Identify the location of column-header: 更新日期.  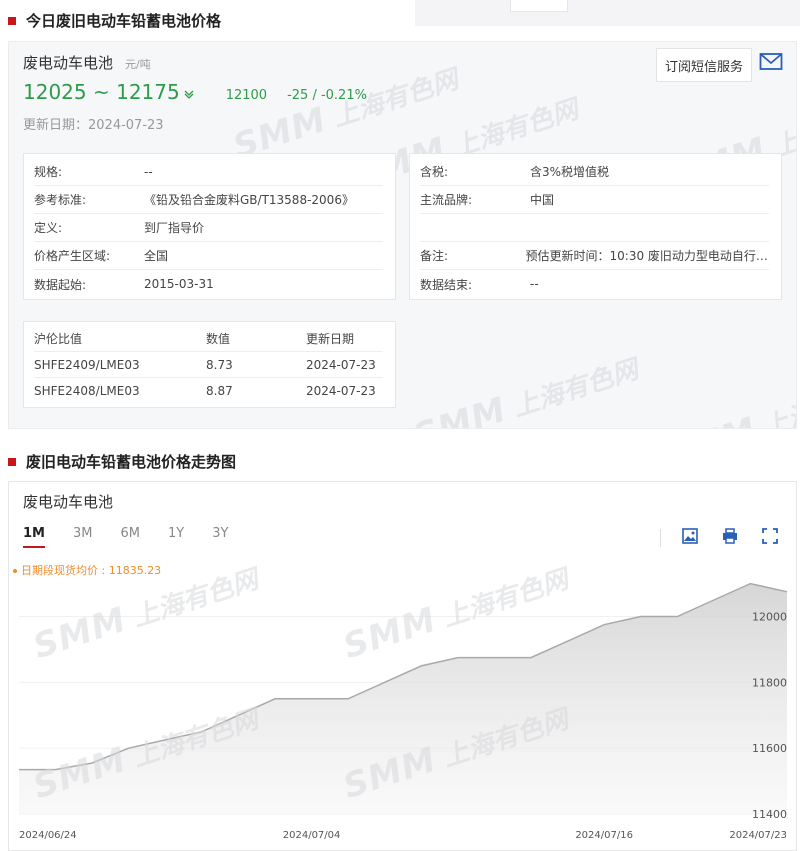
(330, 339).